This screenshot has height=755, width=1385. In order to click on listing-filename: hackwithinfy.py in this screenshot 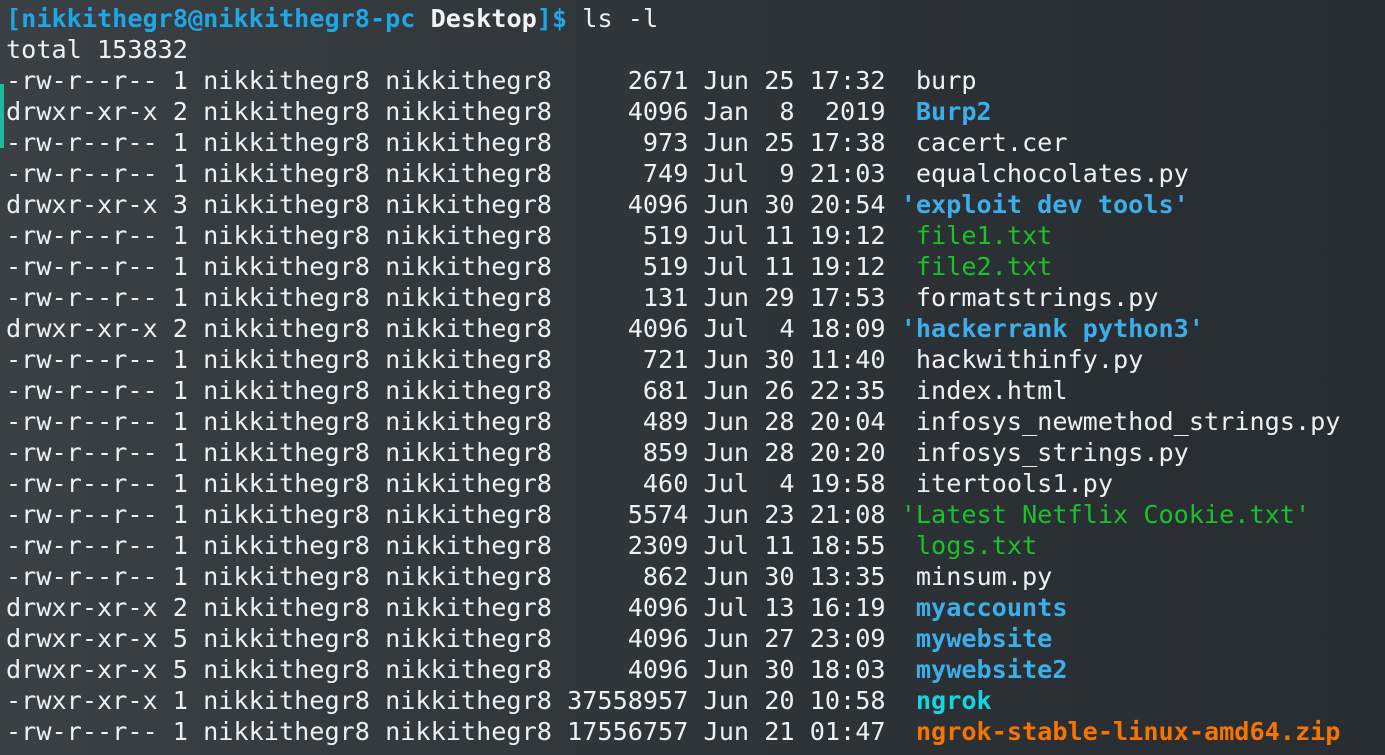, I will do `click(1029, 359)`.